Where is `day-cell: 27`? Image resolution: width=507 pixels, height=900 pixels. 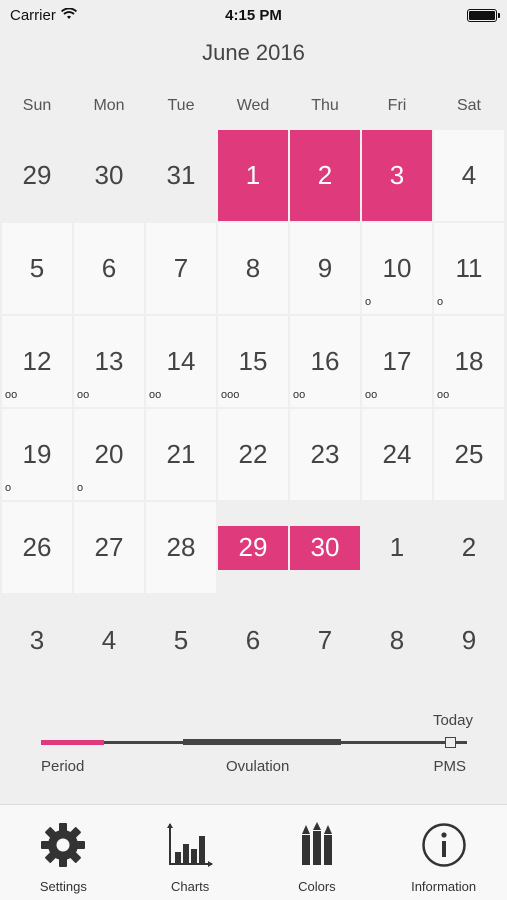 day-cell: 27 is located at coordinates (109, 547).